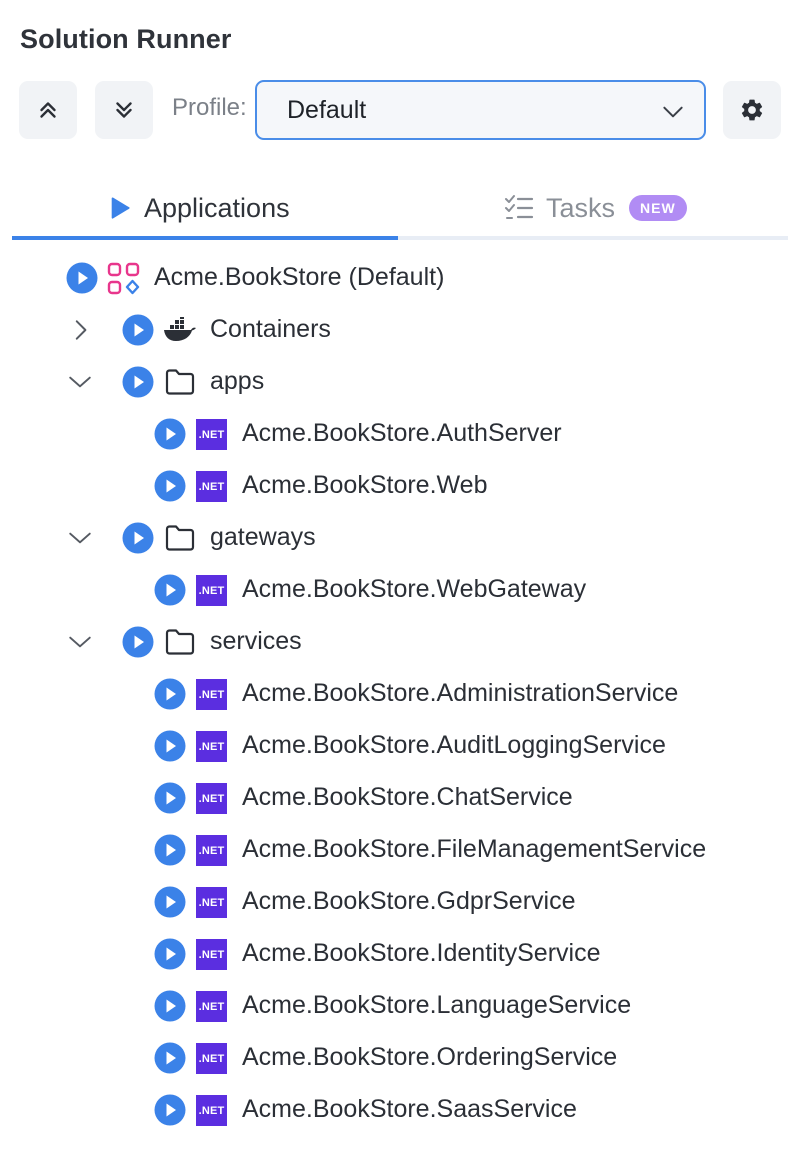 The height and width of the screenshot is (1168, 800). I want to click on collapse-all-button, so click(48, 110).